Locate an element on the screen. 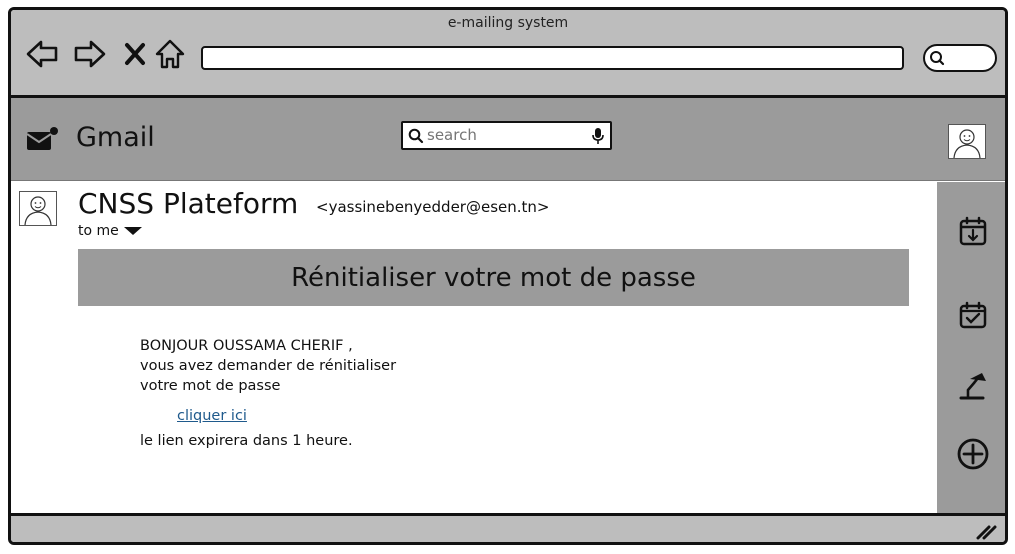 This screenshot has height=554, width=1015. body-line: vous avez demander de rénitialiser is located at coordinates (268, 366).